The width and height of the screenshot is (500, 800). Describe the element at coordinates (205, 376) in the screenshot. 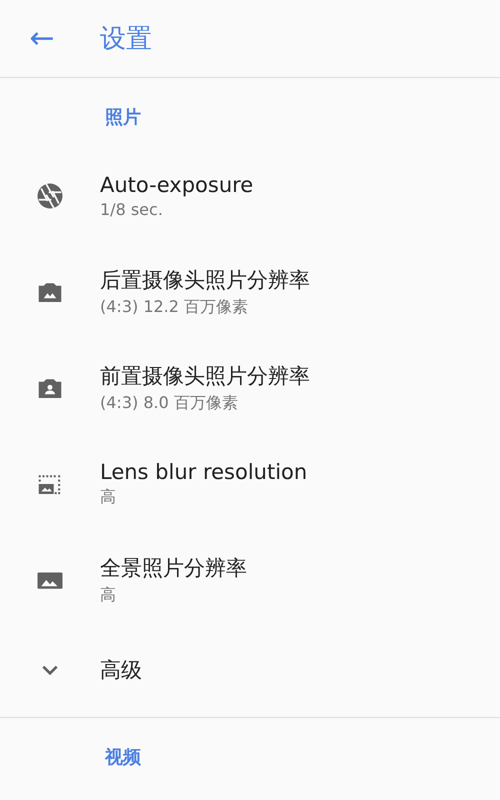

I see `setting-title: 前置摄像头照片分辨率` at that location.